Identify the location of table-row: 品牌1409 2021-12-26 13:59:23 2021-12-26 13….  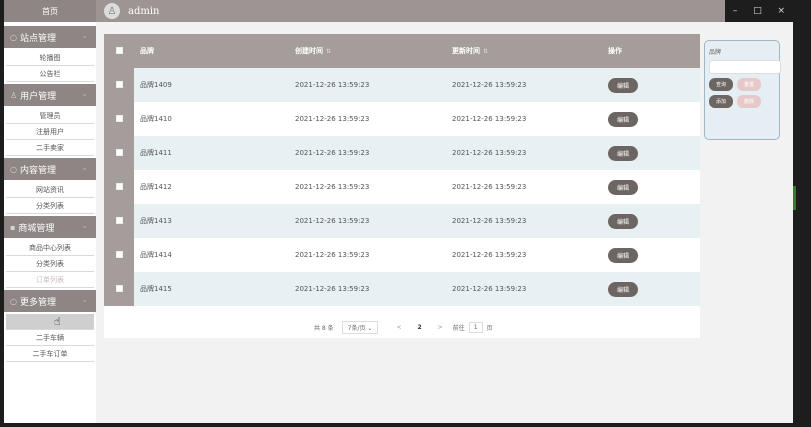
(402, 85).